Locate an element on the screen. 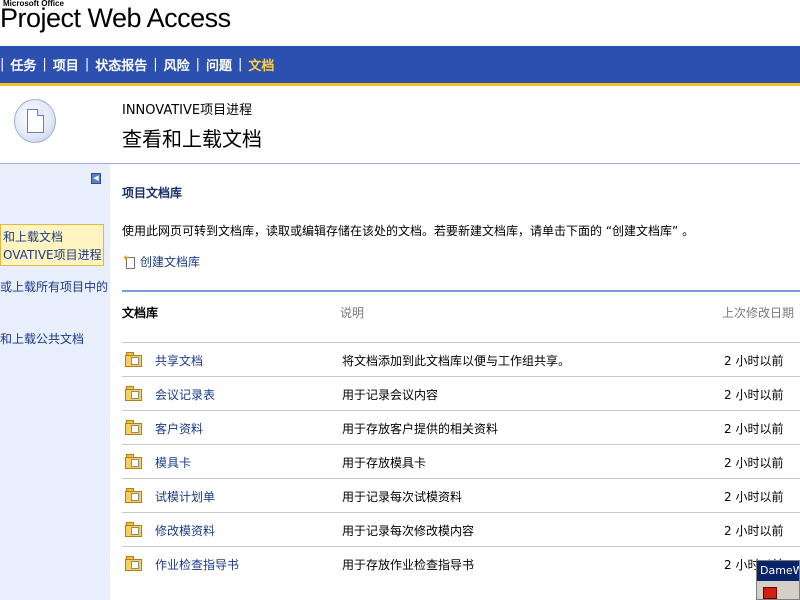 The width and height of the screenshot is (800, 600). column-header-library: 文档库 is located at coordinates (140, 312).